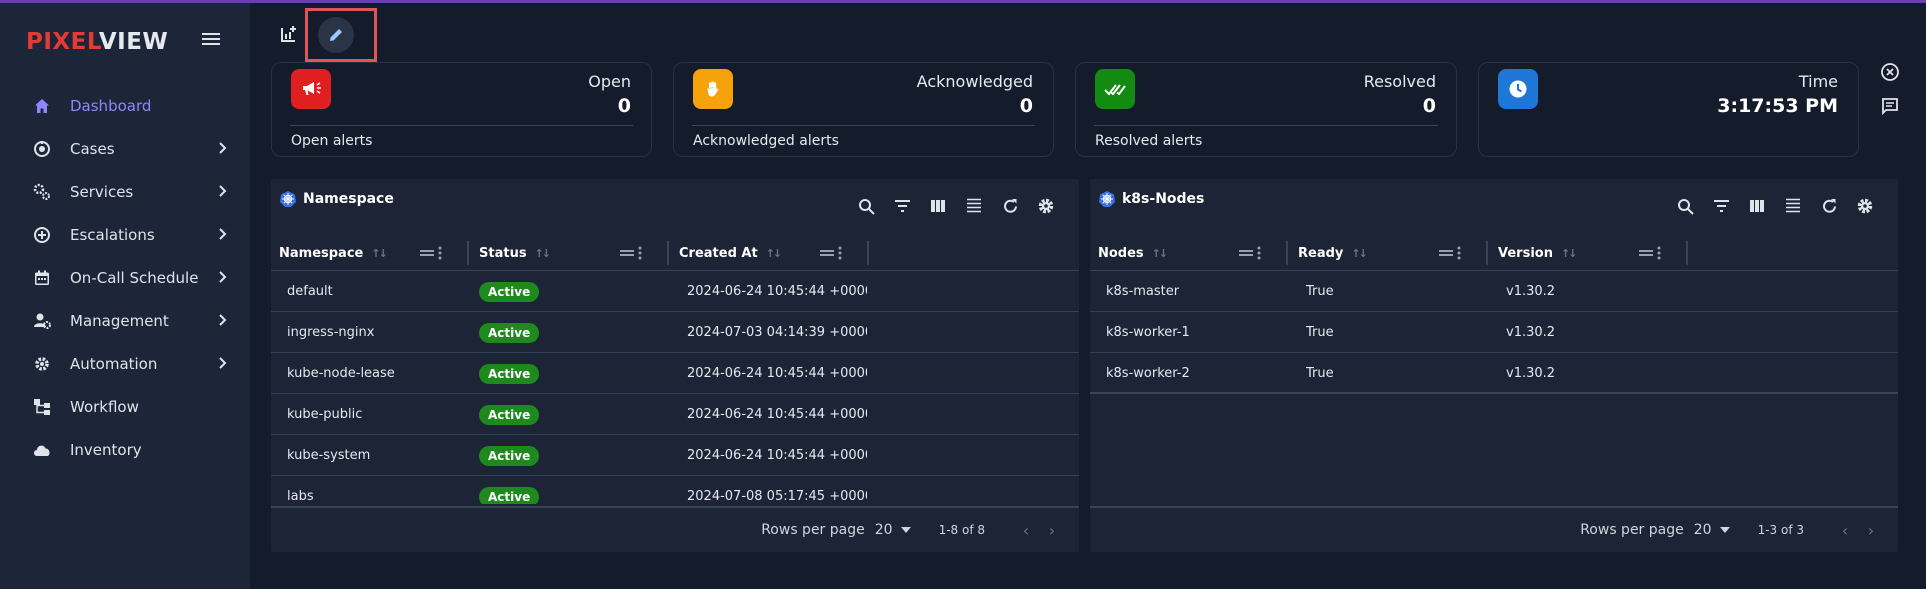 This screenshot has width=1926, height=589. Describe the element at coordinates (609, 81) in the screenshot. I see `card-title: Open` at that location.